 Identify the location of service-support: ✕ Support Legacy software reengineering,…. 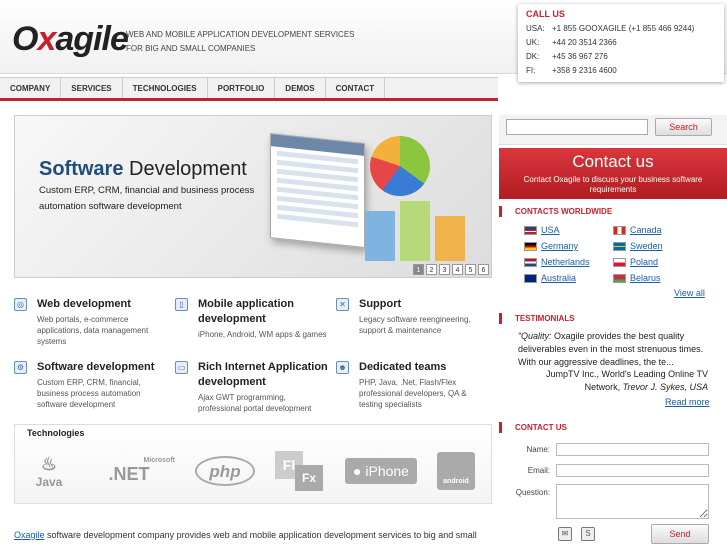
(413, 316).